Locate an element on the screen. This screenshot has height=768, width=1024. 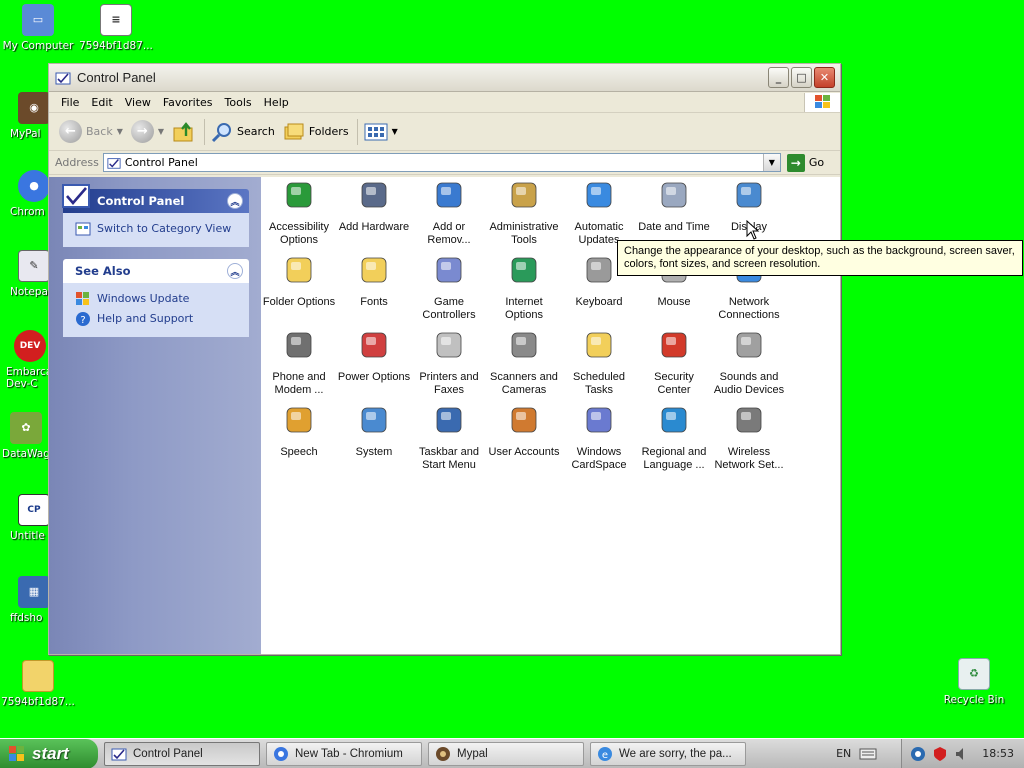
taskbar-item-control-panel: Control Panel is located at coordinates (182, 753).